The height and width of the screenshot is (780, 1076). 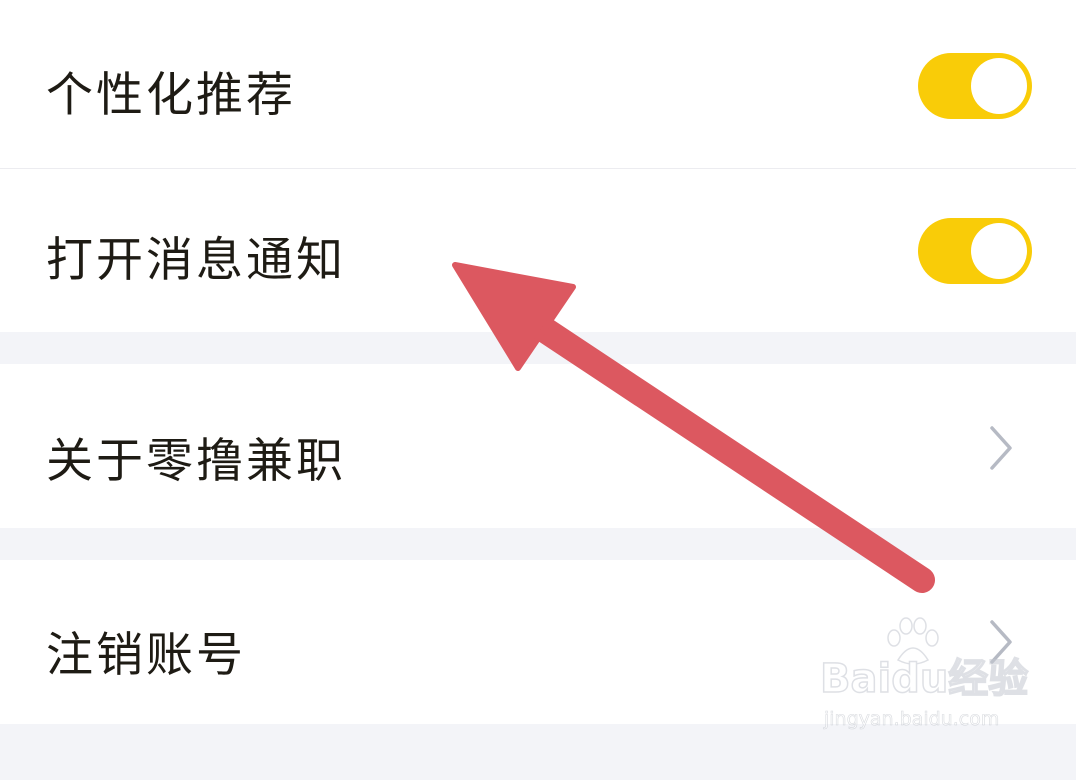 I want to click on personalized-recommend-toggle, so click(x=975, y=86).